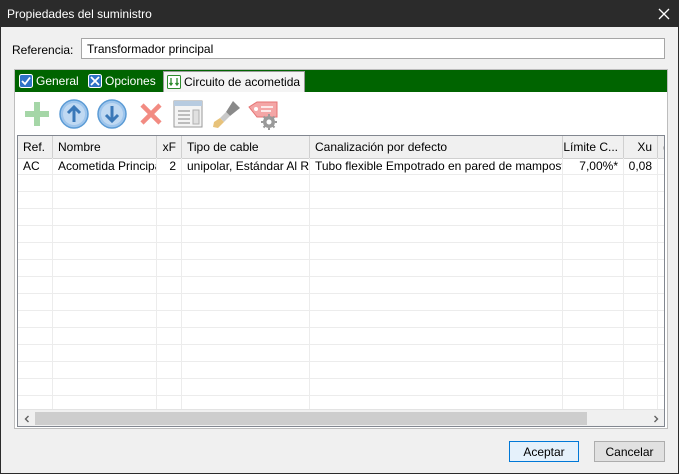 Image resolution: width=679 pixels, height=474 pixels. What do you see at coordinates (664, 14) in the screenshot?
I see `close-button` at bounding box center [664, 14].